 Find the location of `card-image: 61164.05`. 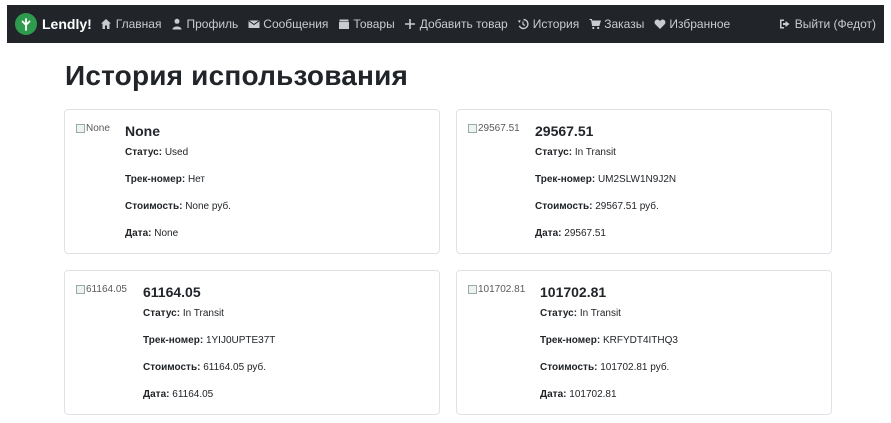

card-image: 61164.05 is located at coordinates (101, 289).